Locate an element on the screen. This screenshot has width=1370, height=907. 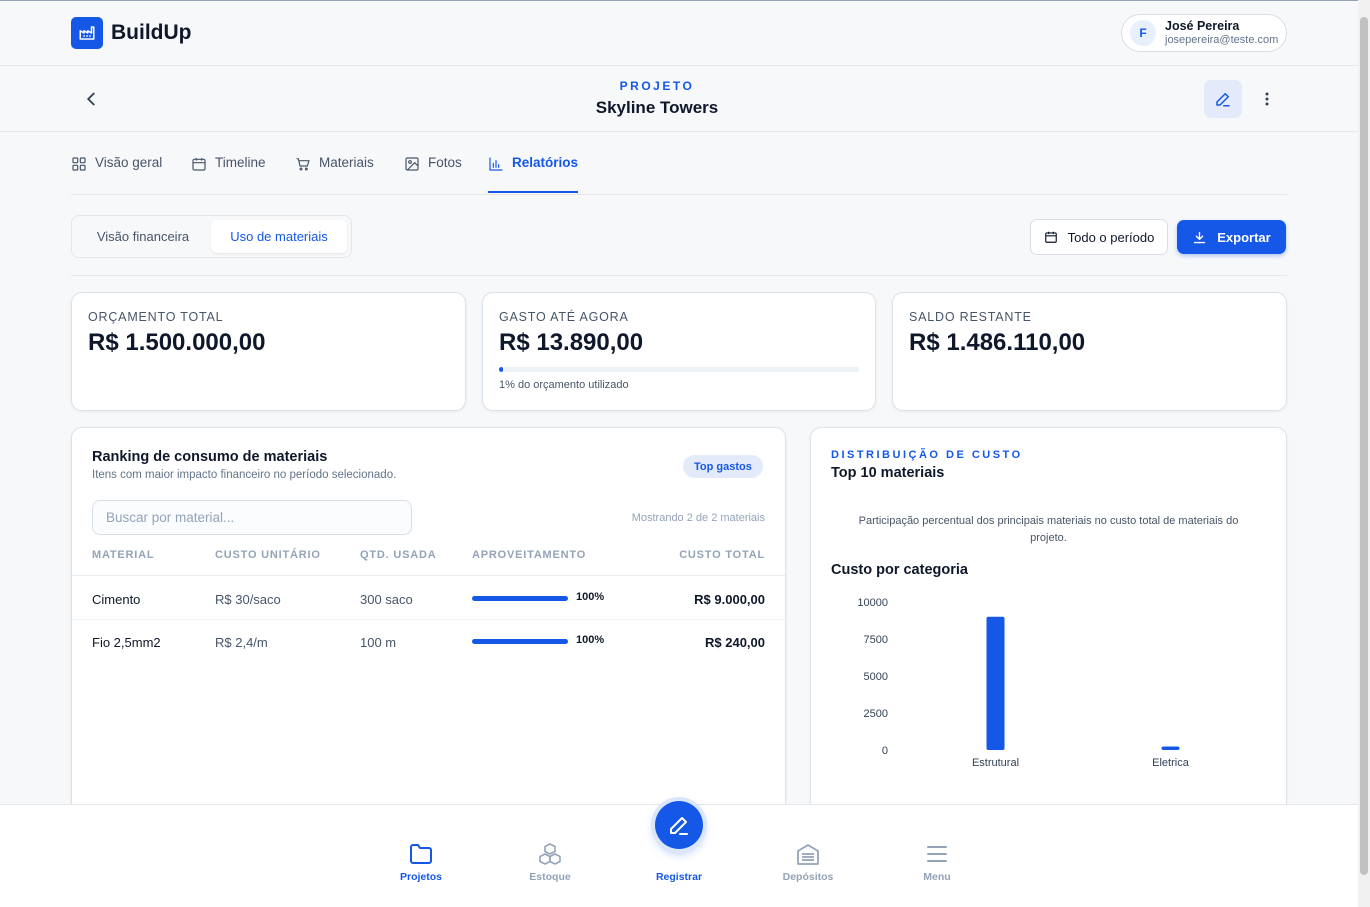
edit-project-button is located at coordinates (1223, 99).